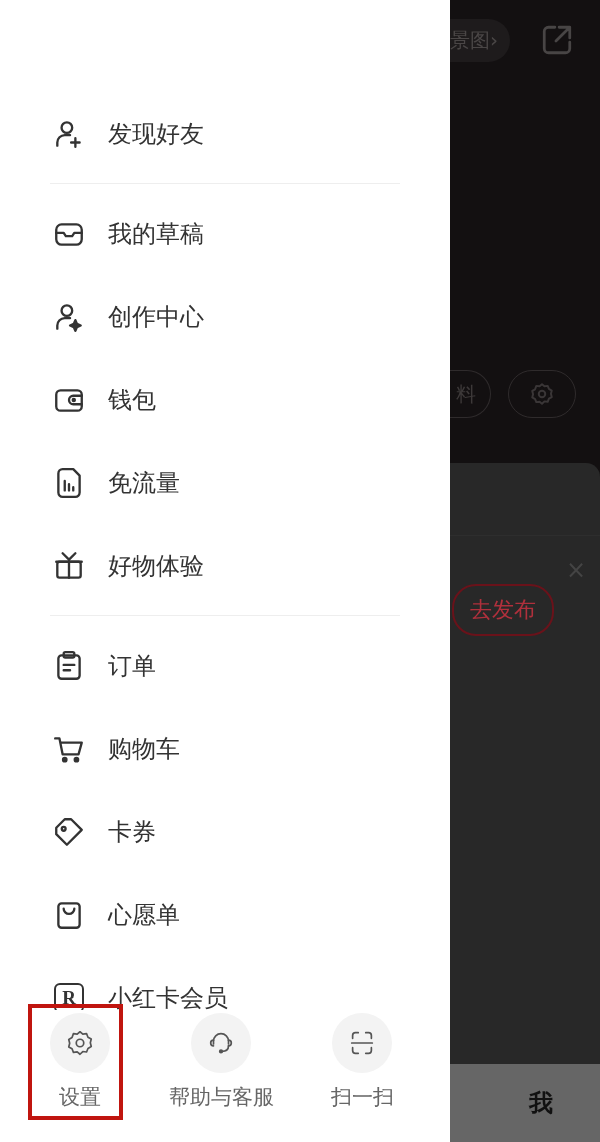 The image size is (600, 1142). What do you see at coordinates (156, 316) in the screenshot?
I see `menu-item: 创作中心` at bounding box center [156, 316].